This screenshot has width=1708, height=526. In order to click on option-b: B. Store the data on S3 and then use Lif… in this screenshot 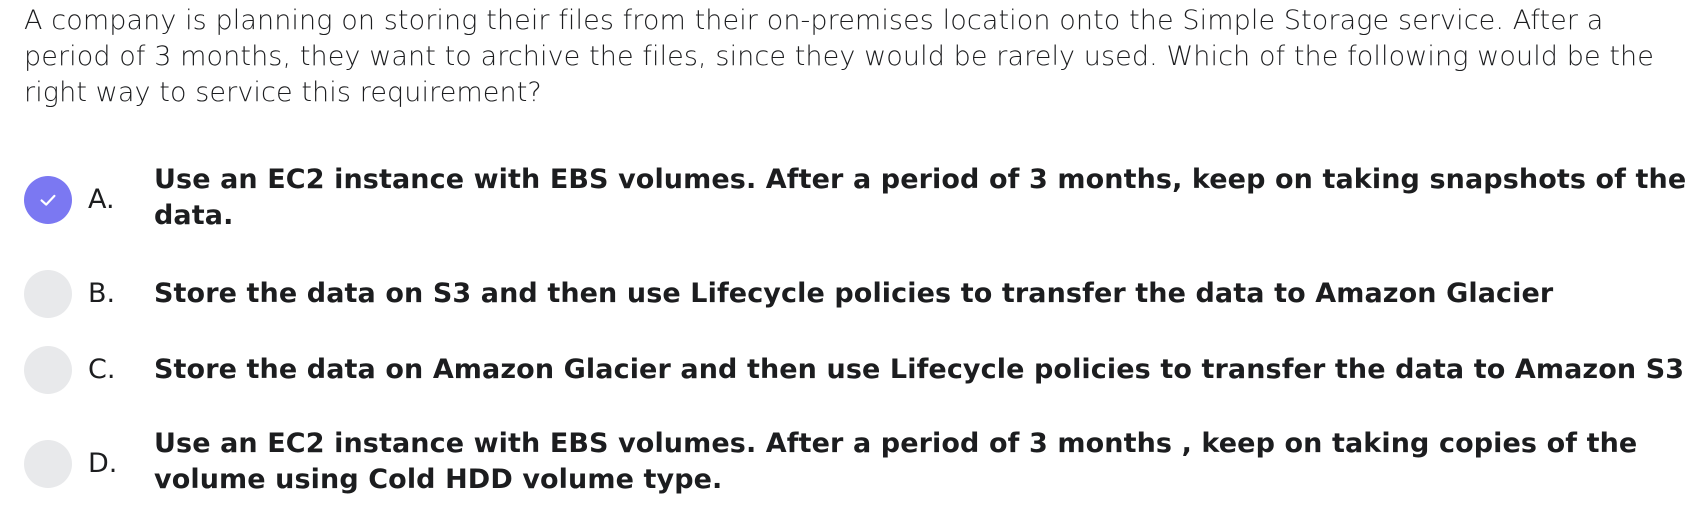, I will do `click(859, 294)`.